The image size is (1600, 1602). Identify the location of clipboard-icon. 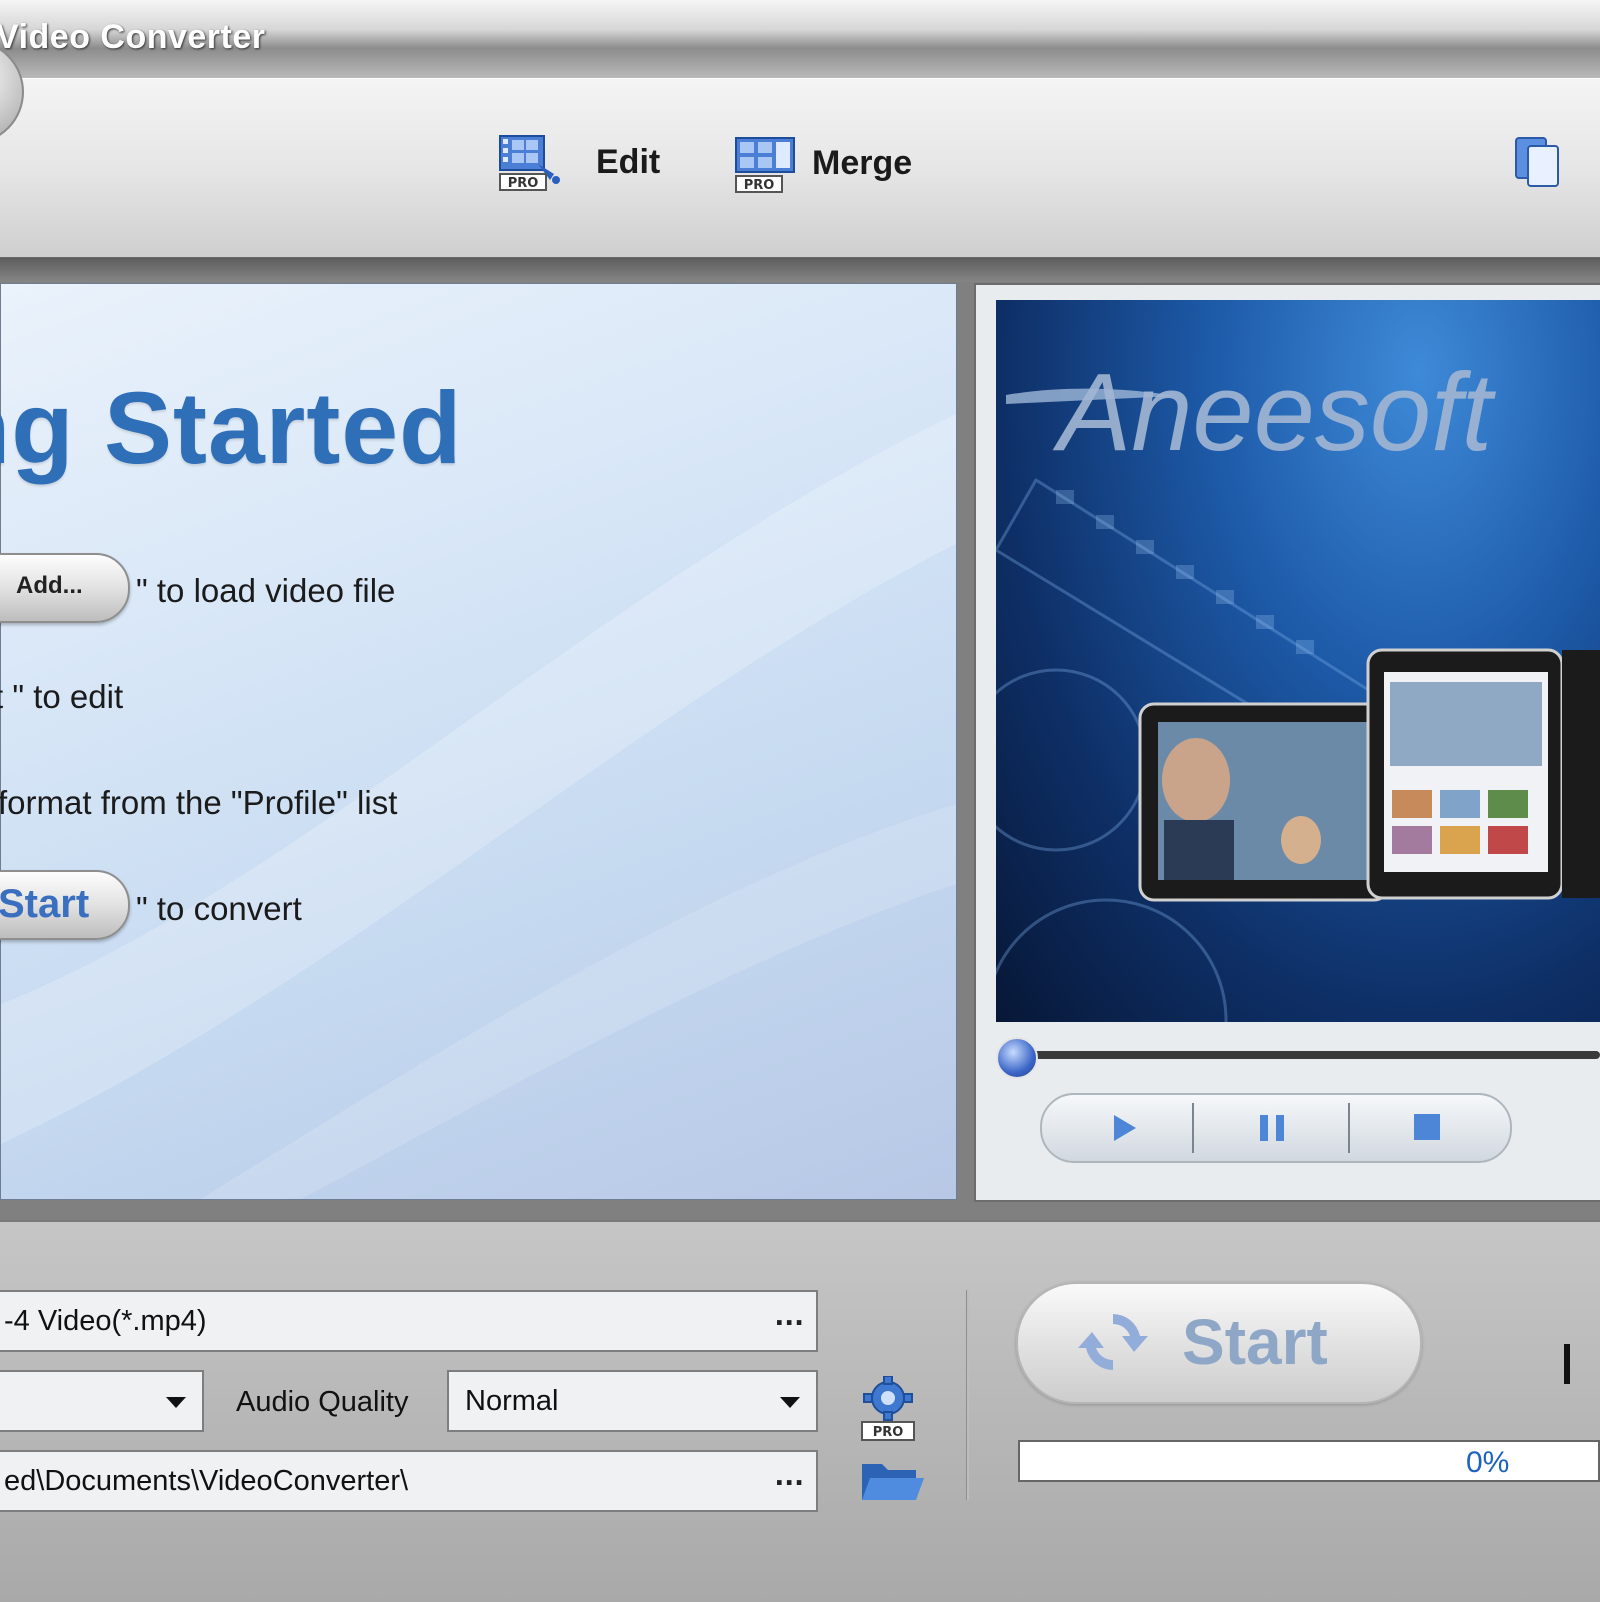
(1539, 162).